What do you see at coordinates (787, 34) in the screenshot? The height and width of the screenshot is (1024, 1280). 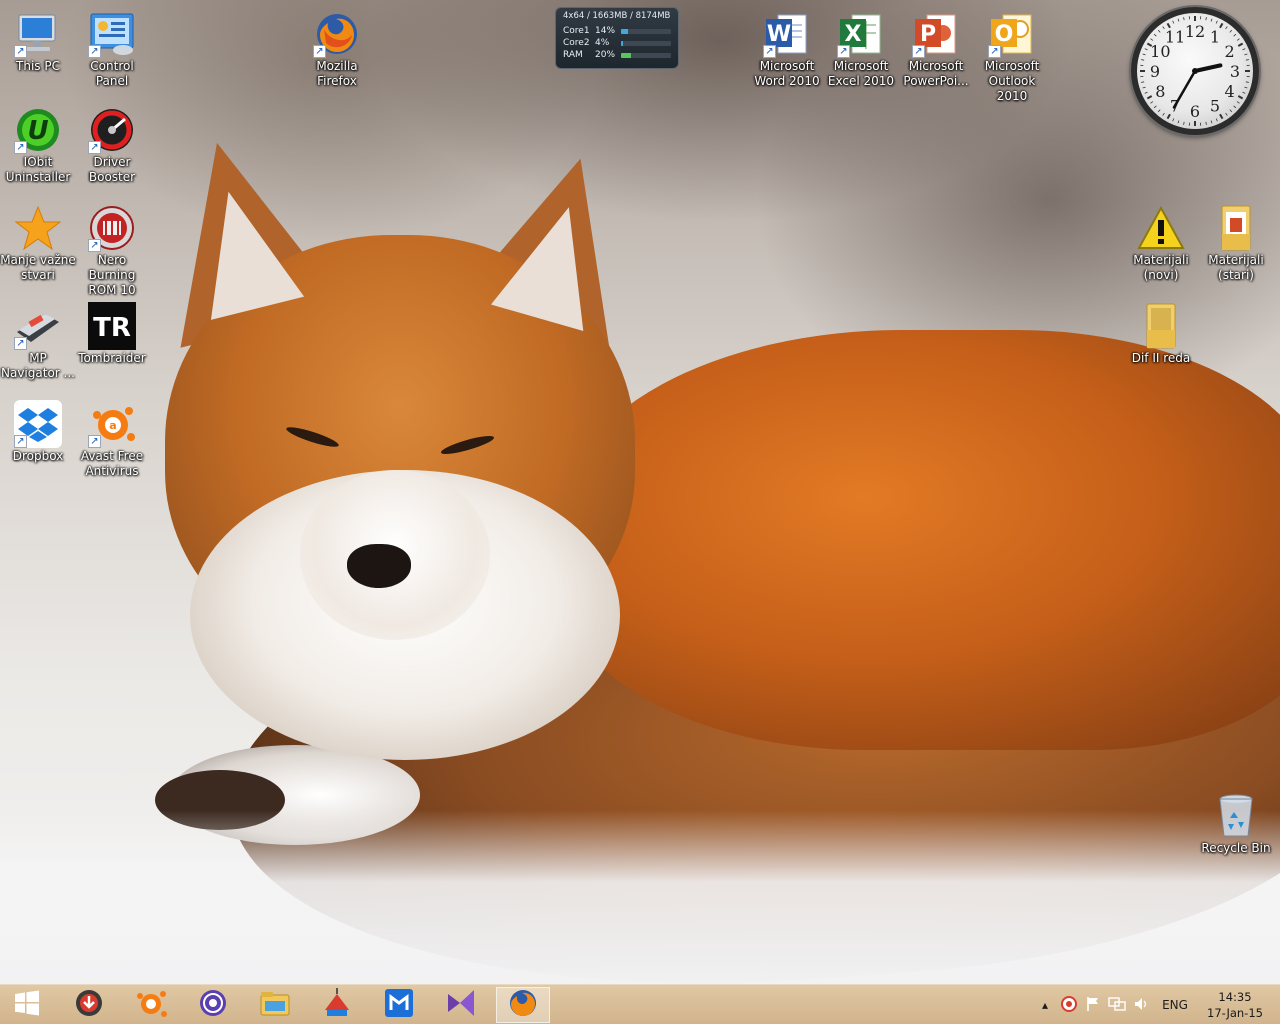 I see `word-icon: W ↗` at bounding box center [787, 34].